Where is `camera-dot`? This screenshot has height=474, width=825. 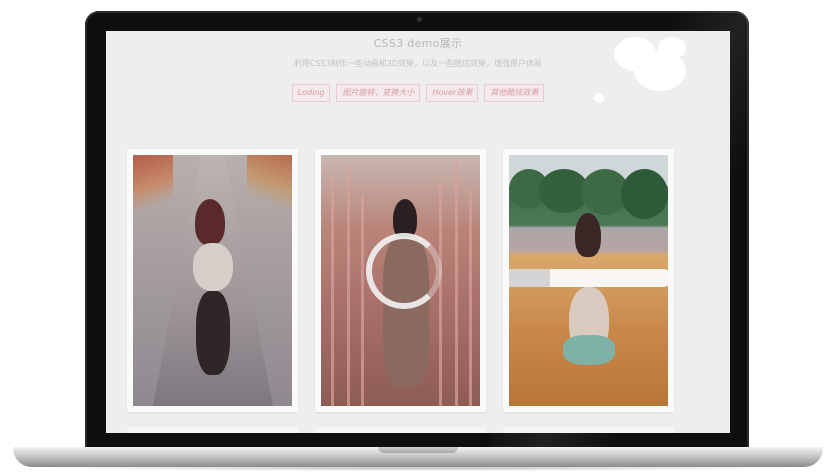 camera-dot is located at coordinates (419, 19).